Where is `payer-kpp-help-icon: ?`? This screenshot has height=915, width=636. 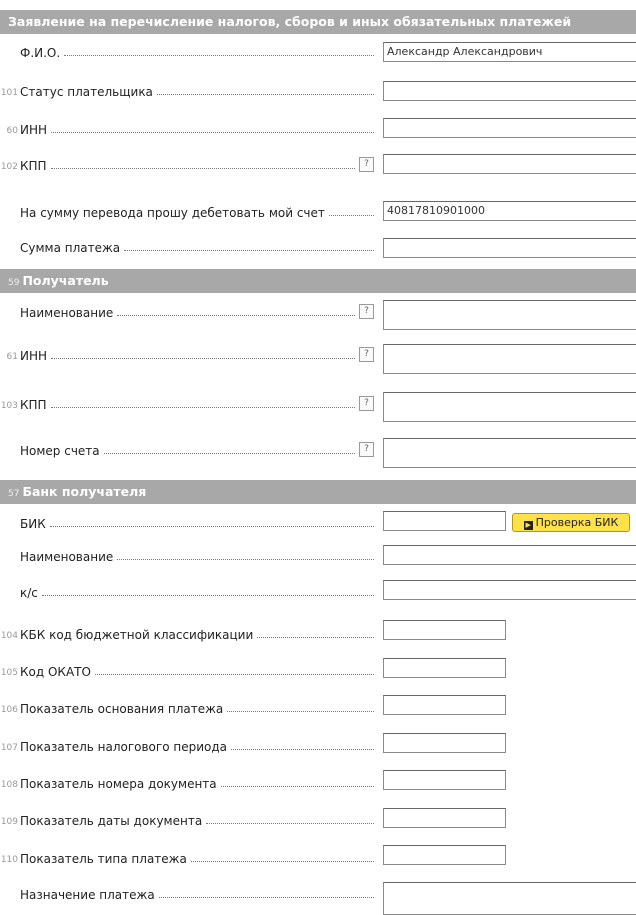 payer-kpp-help-icon: ? is located at coordinates (366, 164).